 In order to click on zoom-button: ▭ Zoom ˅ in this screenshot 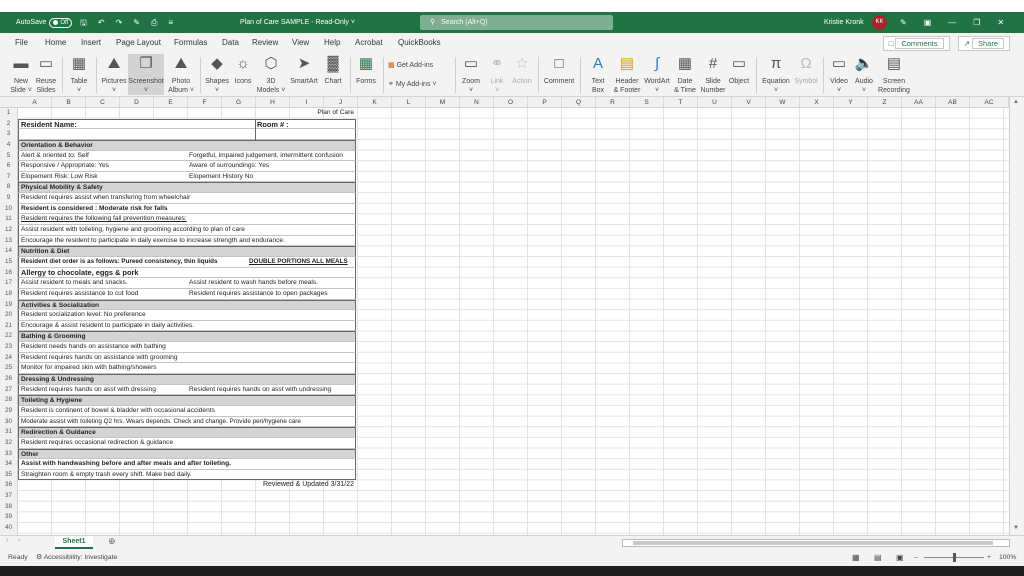, I will do `click(471, 74)`.